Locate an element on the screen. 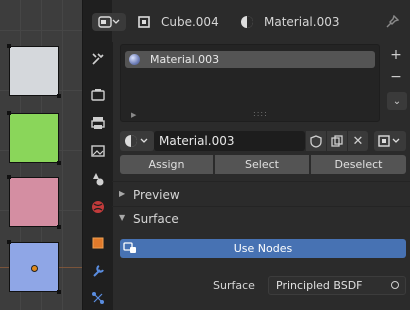 This screenshot has height=310, width=410. unlink-material-button: ✕ is located at coordinates (358, 141).